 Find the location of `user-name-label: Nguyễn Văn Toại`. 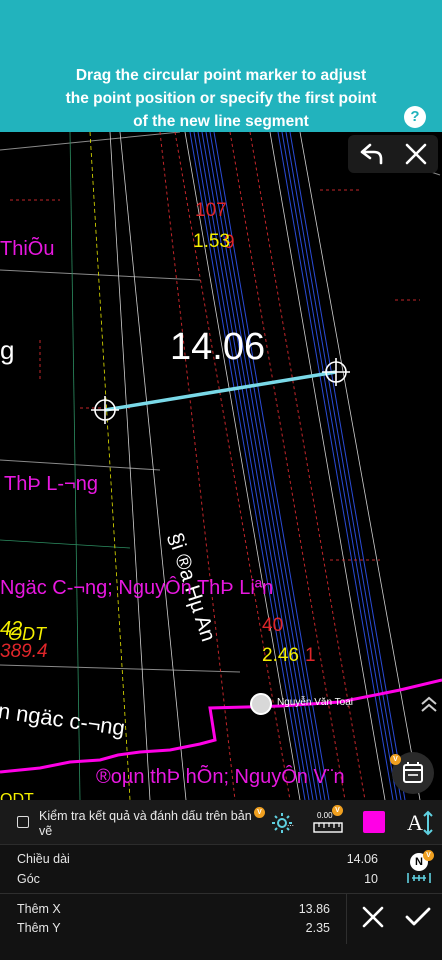

user-name-label: Nguyễn Văn Toại is located at coordinates (315, 702).